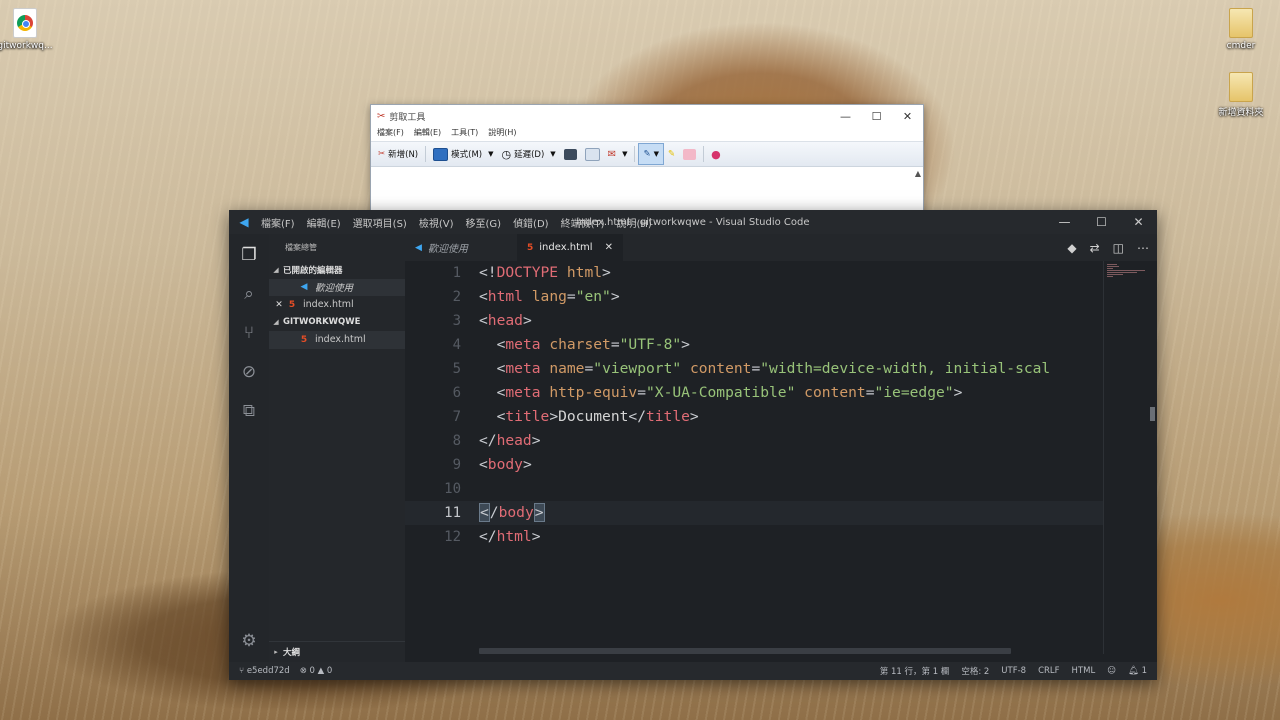  Describe the element at coordinates (1095, 248) in the screenshot. I see `compare-icon: ⇄` at that location.